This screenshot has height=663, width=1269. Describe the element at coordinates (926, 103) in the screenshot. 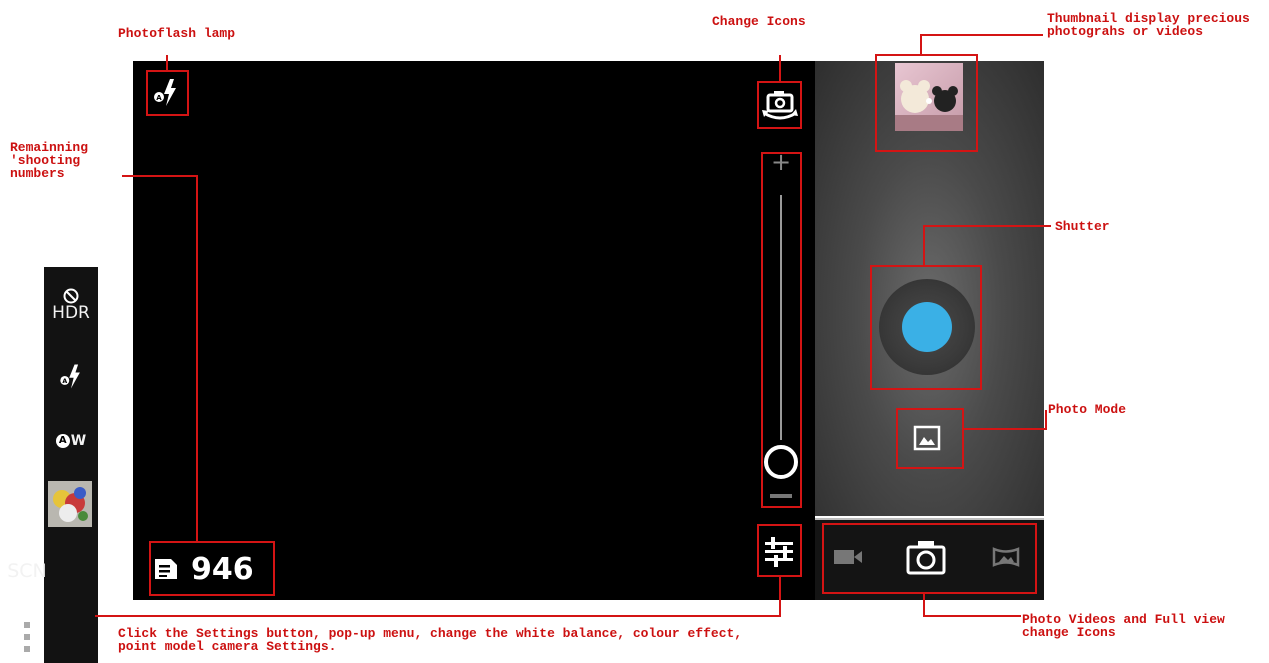

I see `thumbnail-highlight` at that location.